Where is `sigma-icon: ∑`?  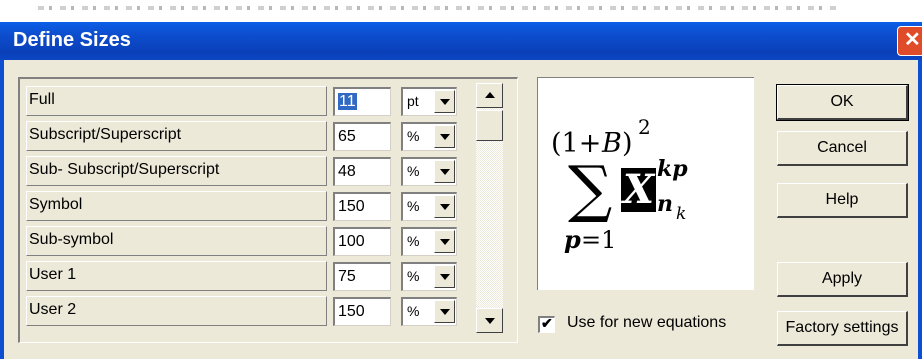
sigma-icon: ∑ is located at coordinates (590, 188).